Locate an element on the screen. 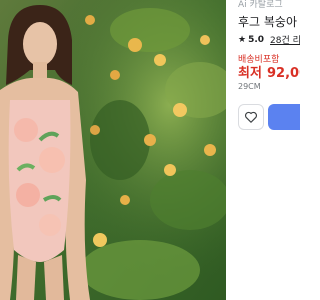 Image resolution: width=320 pixels, height=300 pixels. catalog-label: Ai 카탈로그 is located at coordinates (260, 5).